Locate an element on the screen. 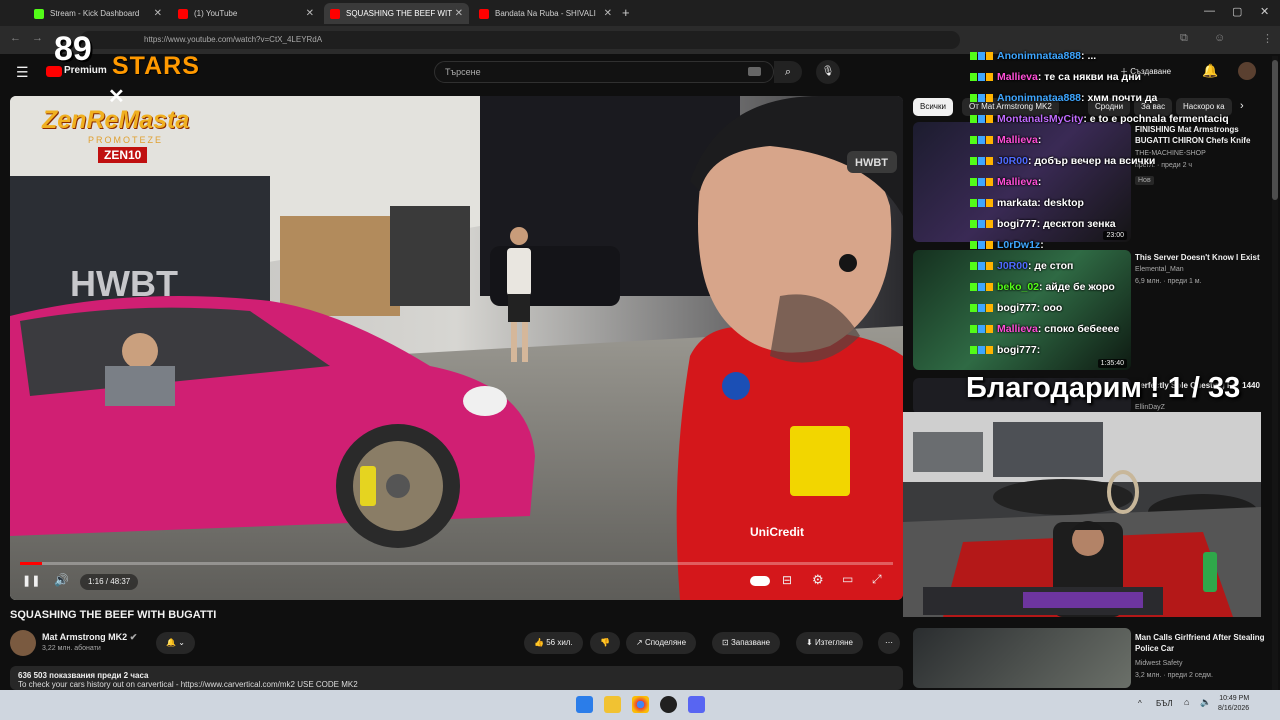 Image resolution: width=1280 pixels, height=720 pixels. mic-button: 🎙 is located at coordinates (828, 72).